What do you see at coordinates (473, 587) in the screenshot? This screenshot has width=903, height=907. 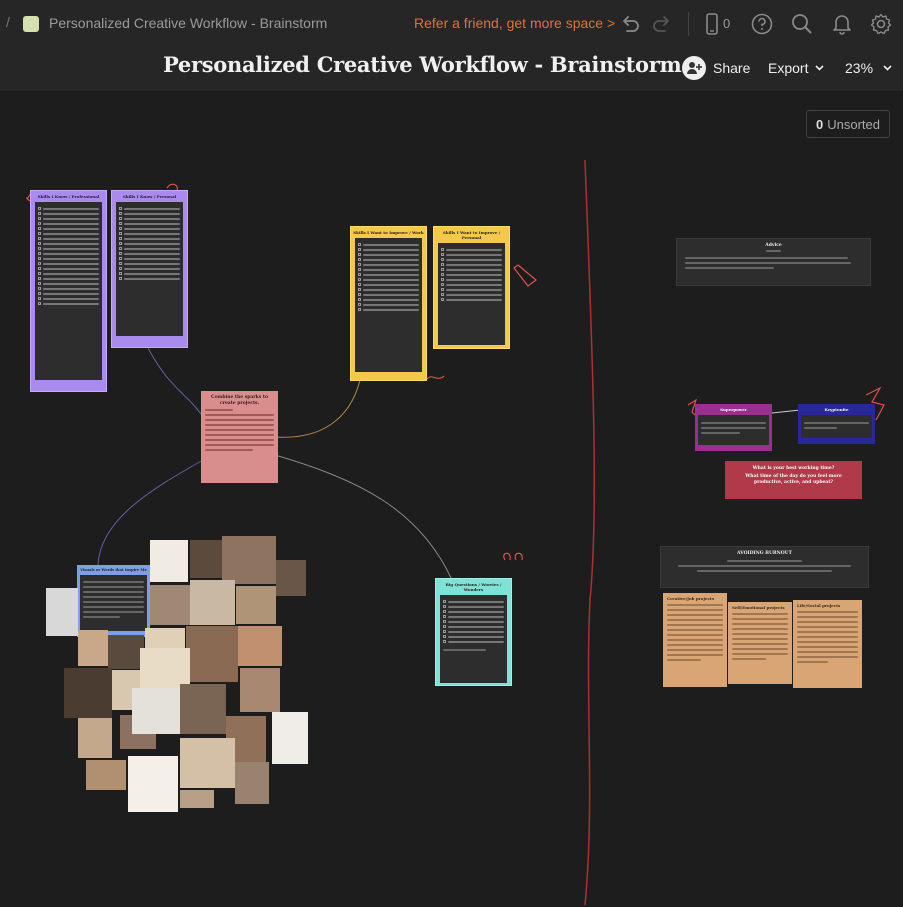 I see `card-title: Big Questions / Worries / Wonders` at bounding box center [473, 587].